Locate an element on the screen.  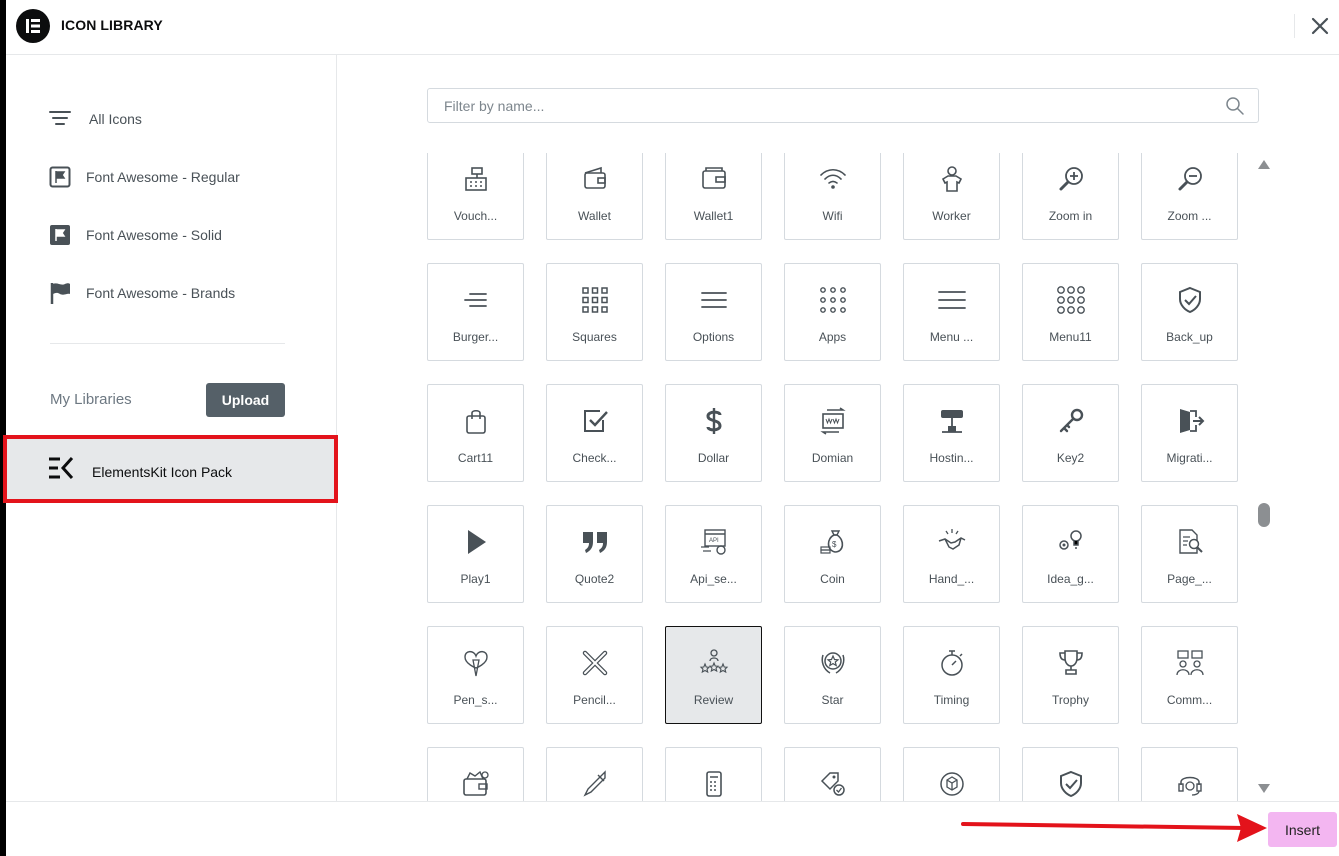
icon-tile-wifi: Wifi is located at coordinates (832, 196).